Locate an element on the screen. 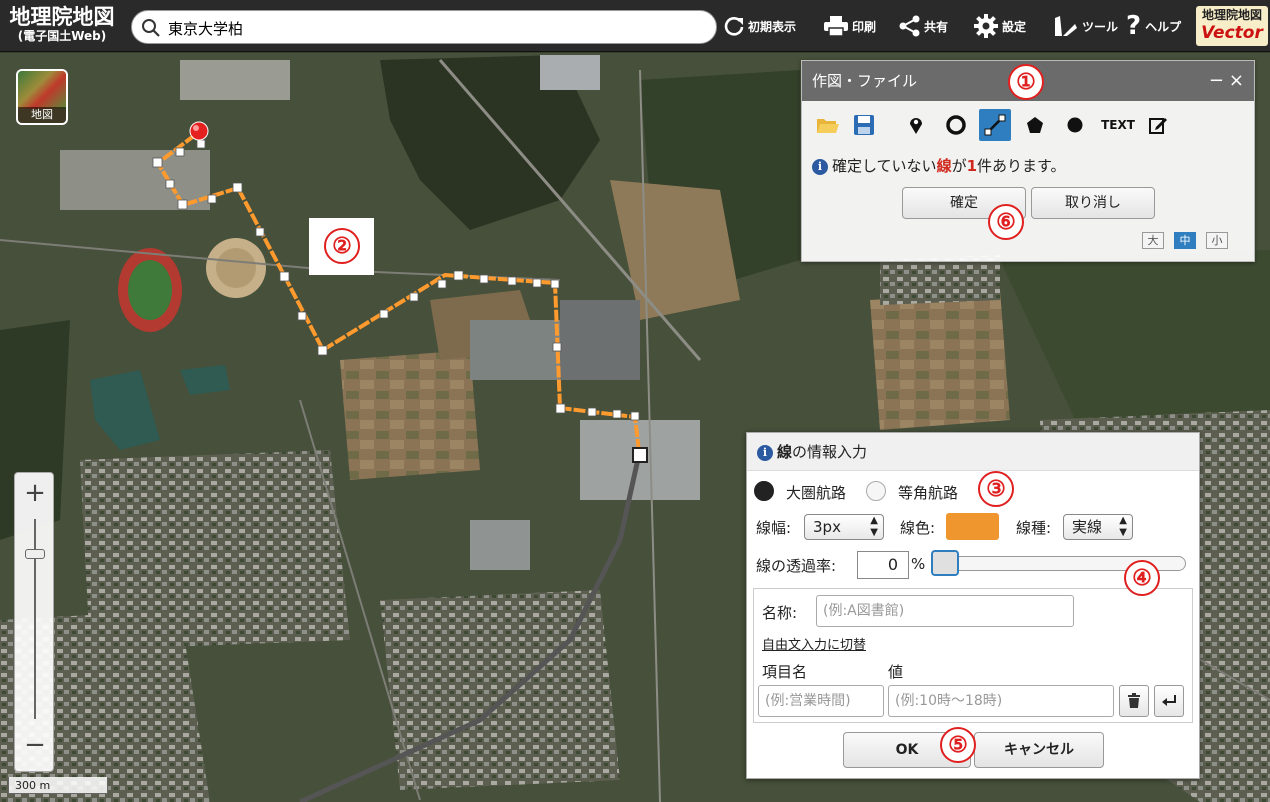 The width and height of the screenshot is (1270, 802). logo-subtitle: (電子国土Web) is located at coordinates (62, 36).